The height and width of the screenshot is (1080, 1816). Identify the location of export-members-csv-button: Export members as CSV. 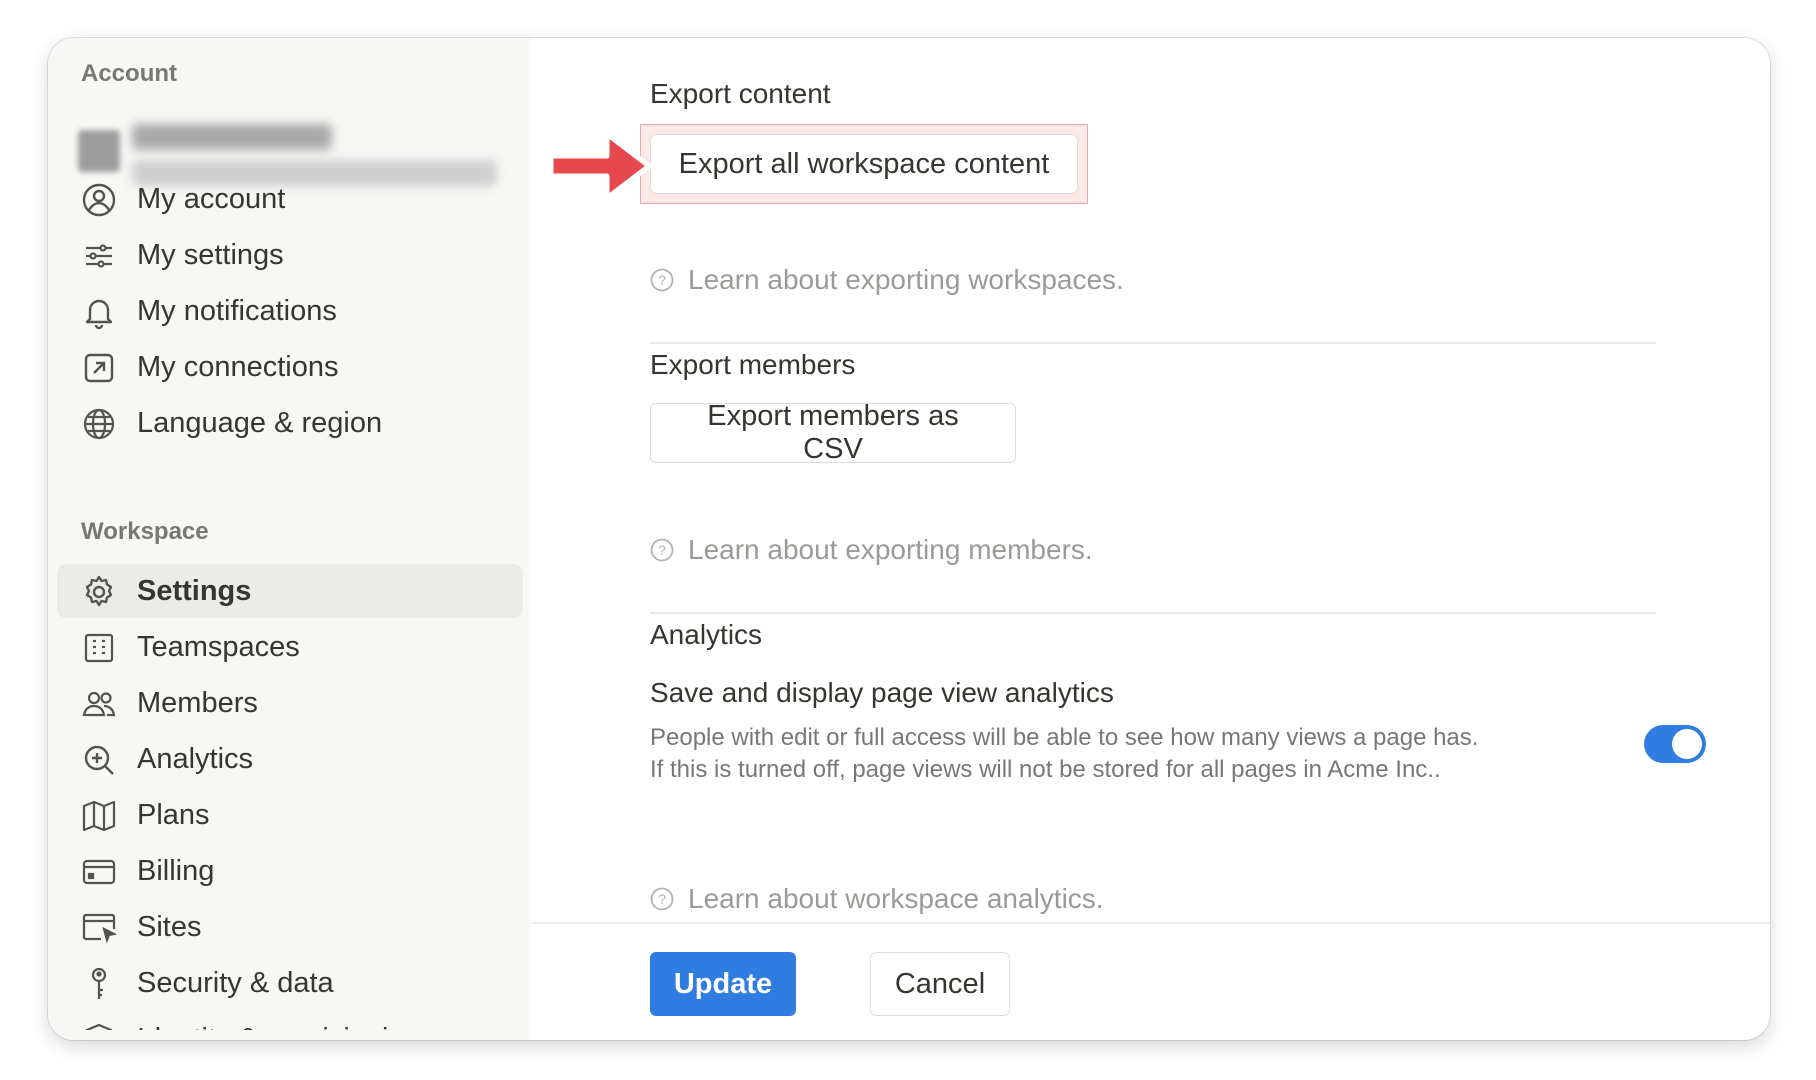
(833, 432).